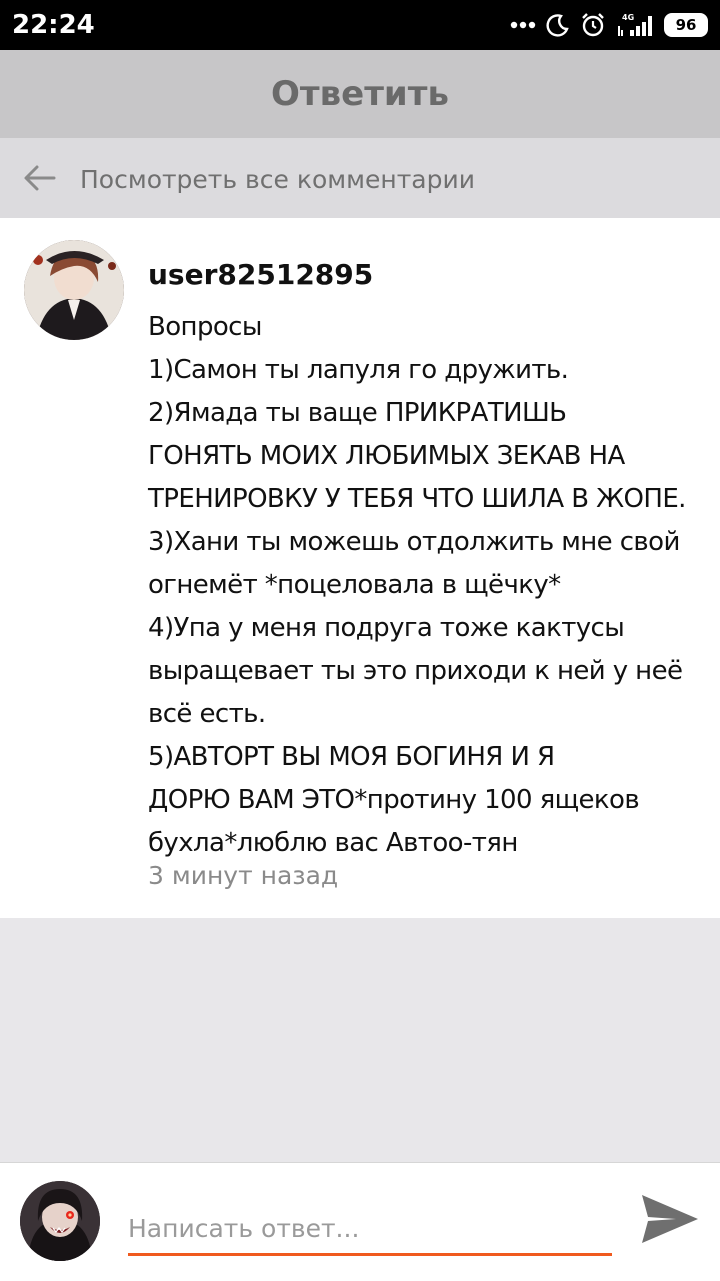  Describe the element at coordinates (207, 714) in the screenshot. I see `comment-line: всё есть.` at that location.